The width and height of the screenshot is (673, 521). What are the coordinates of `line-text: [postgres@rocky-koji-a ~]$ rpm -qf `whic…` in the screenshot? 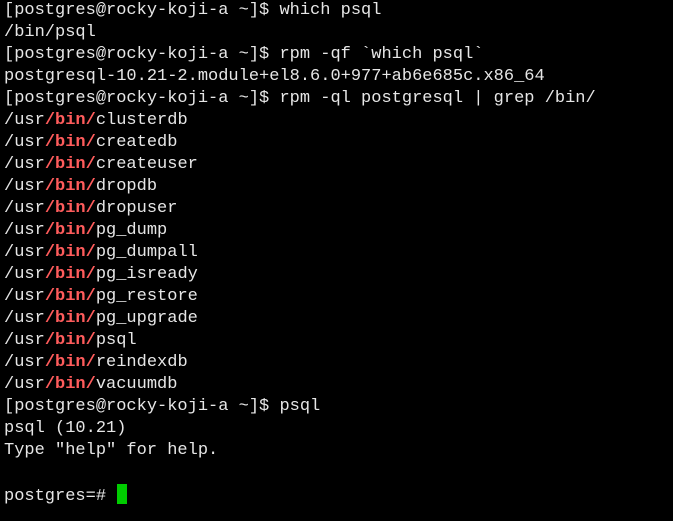 It's located at (244, 54).